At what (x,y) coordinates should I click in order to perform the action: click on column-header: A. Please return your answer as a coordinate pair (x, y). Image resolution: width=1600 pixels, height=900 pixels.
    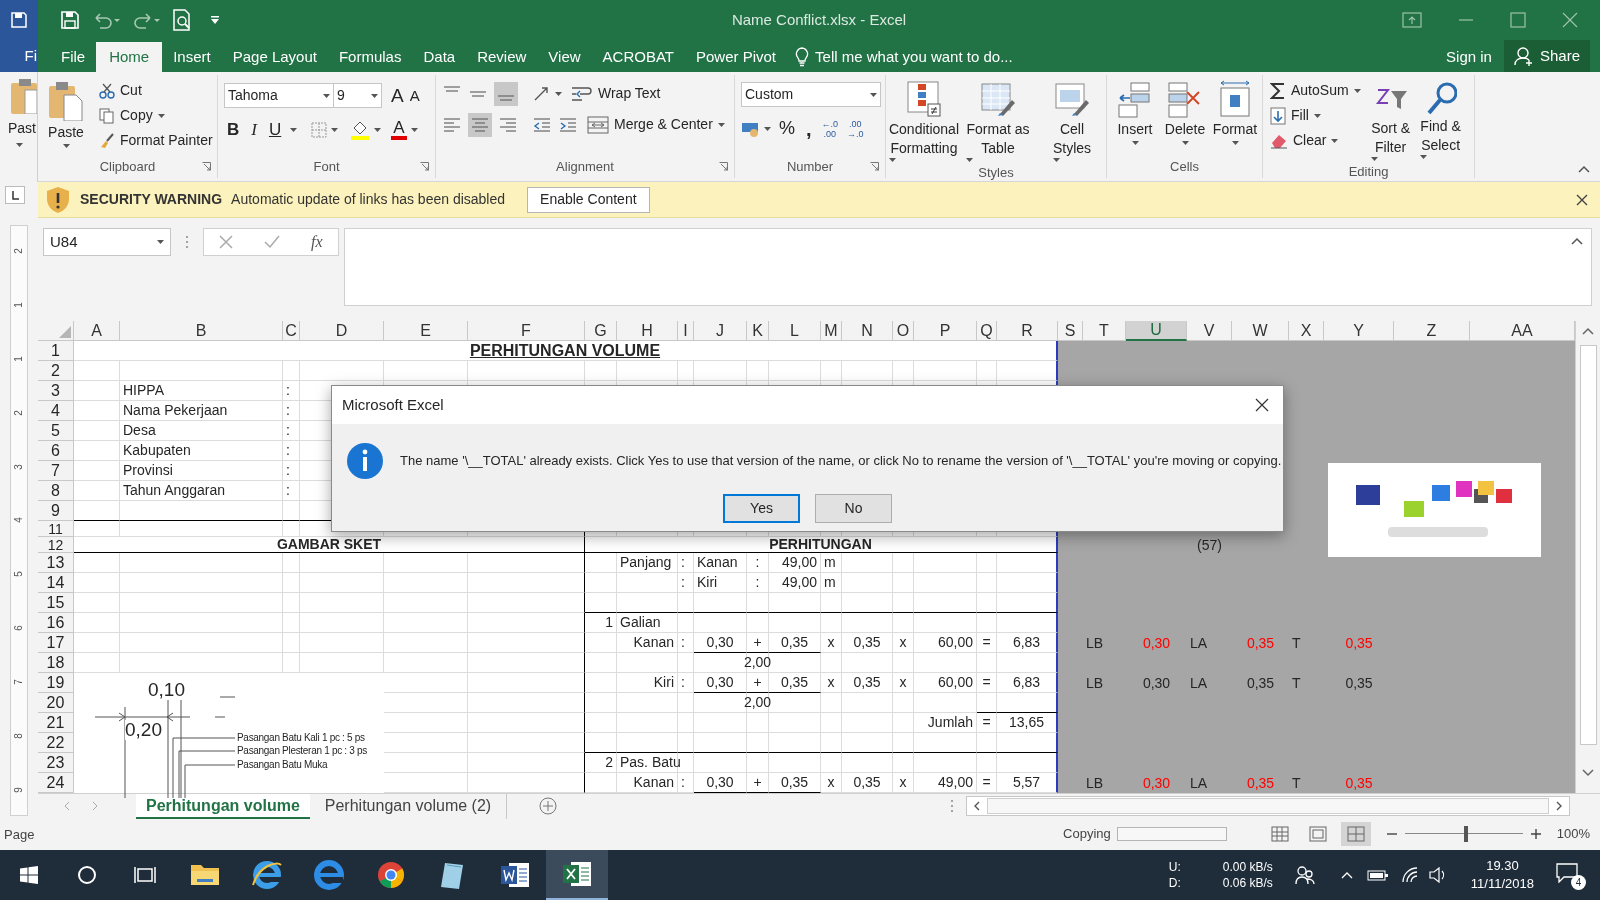
    Looking at the image, I should click on (97, 331).